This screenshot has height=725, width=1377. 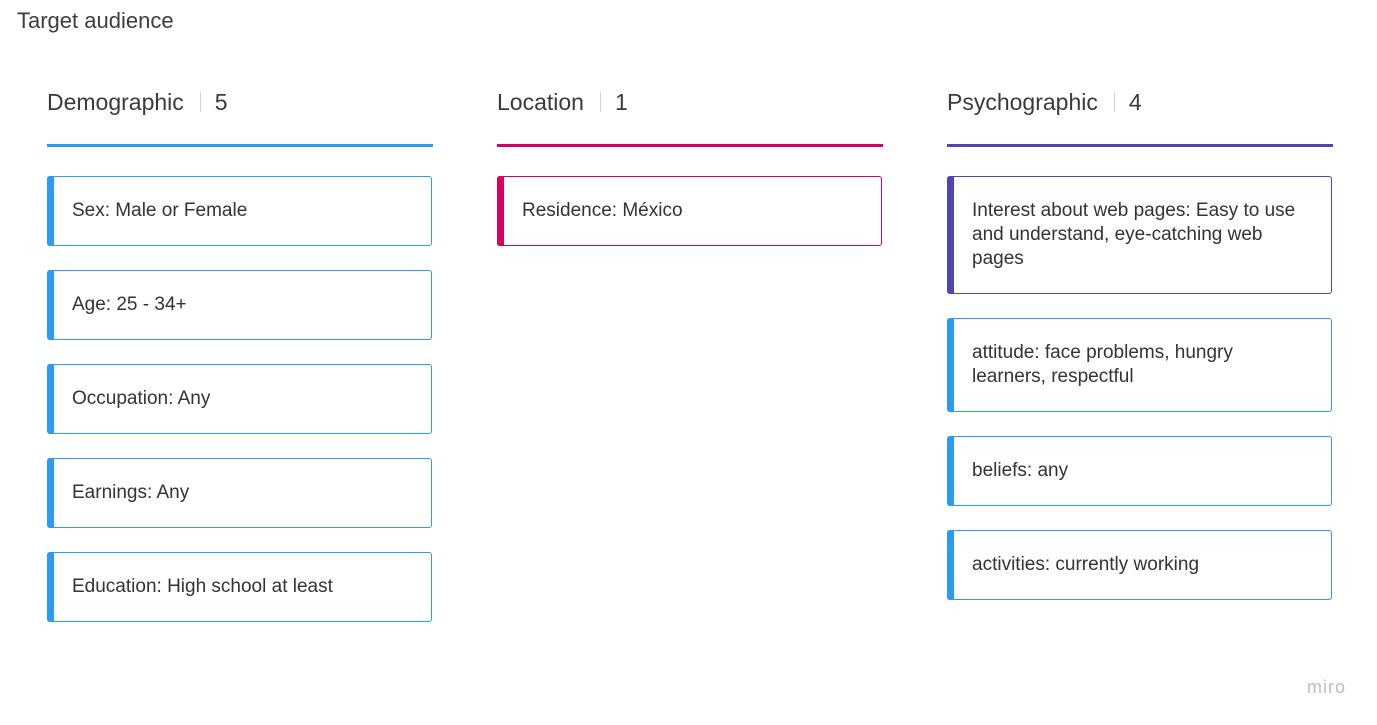 I want to click on column-title: Location, so click(x=540, y=101).